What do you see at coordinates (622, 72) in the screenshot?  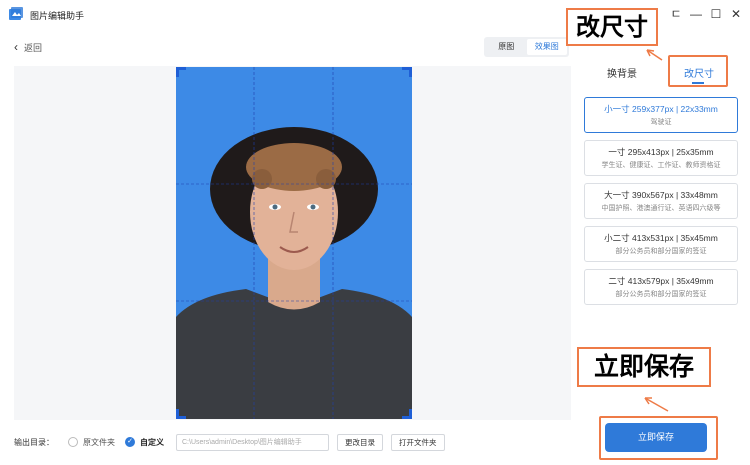 I see `tab-change-background: 换背景` at bounding box center [622, 72].